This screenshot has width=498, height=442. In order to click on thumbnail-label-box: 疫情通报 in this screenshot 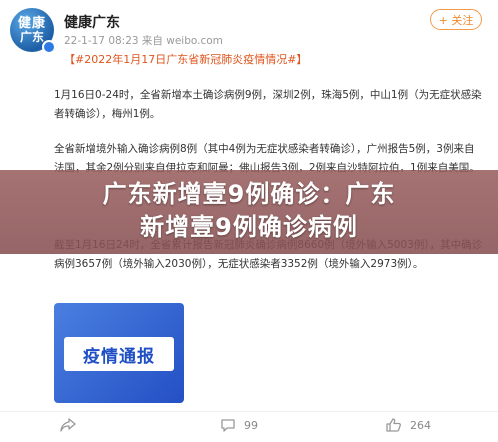, I will do `click(119, 354)`.